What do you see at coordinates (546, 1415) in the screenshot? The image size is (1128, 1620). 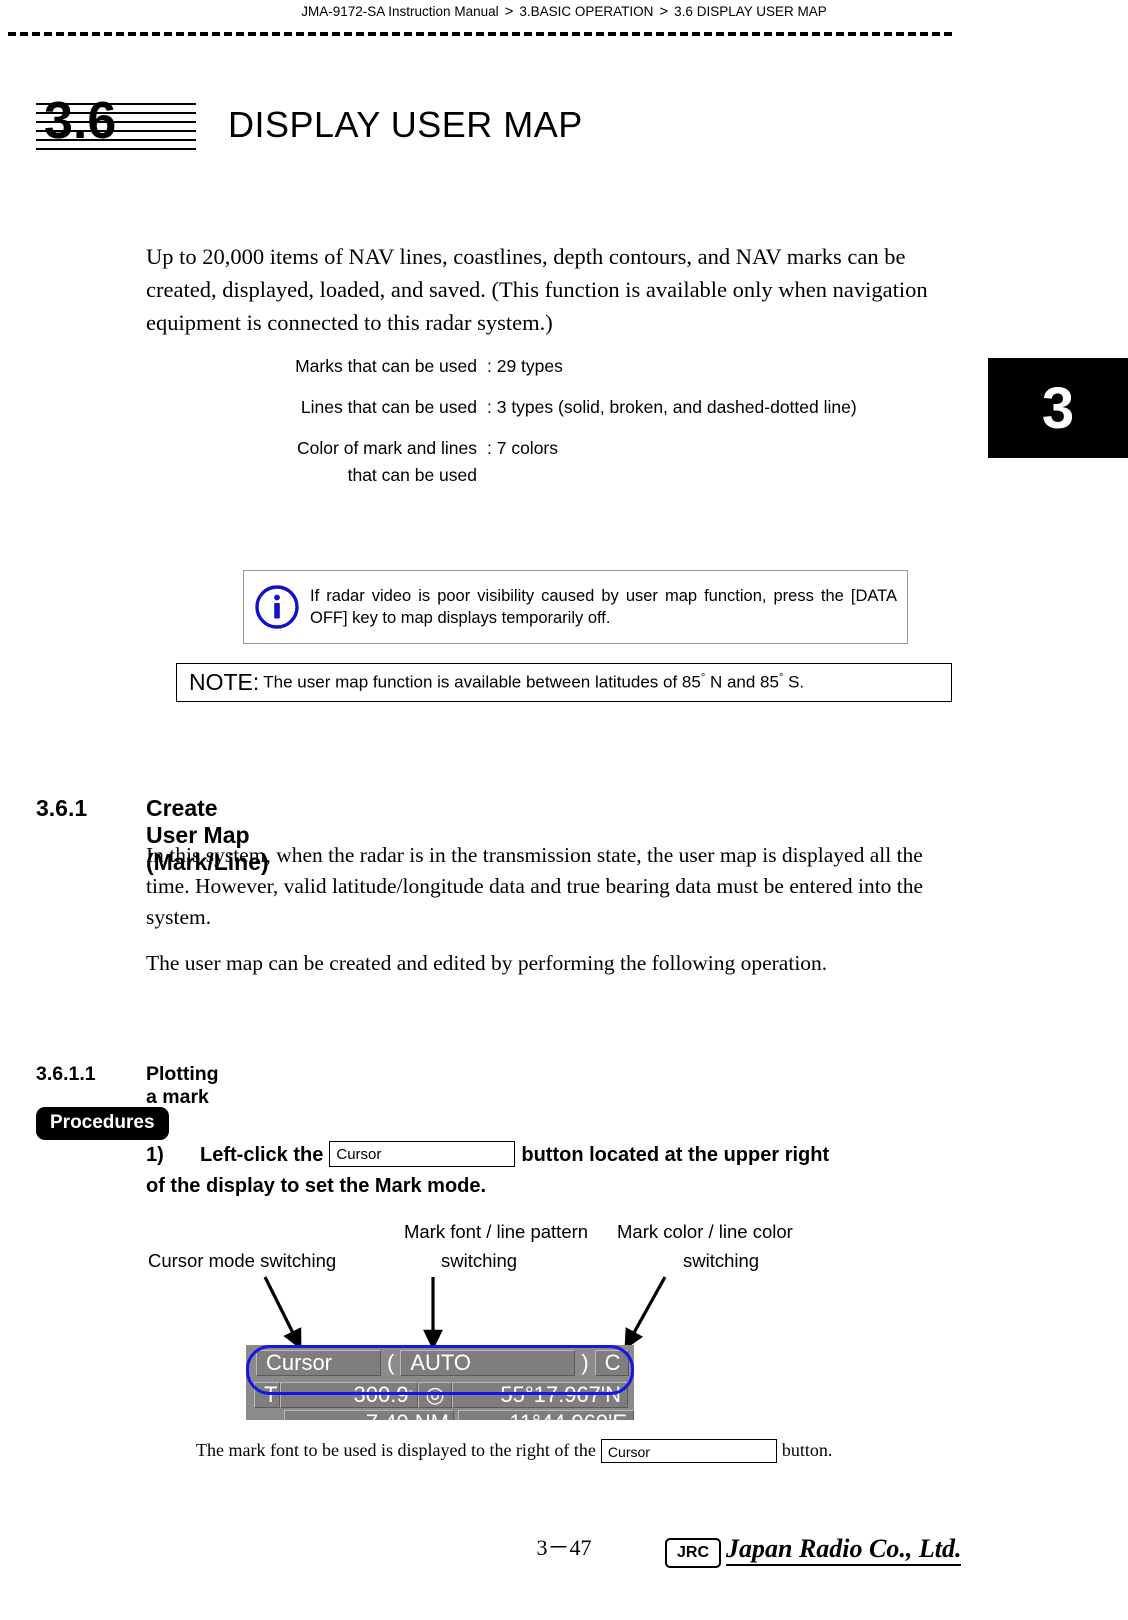 I see `radar-longitude-value: 11°44.969'E` at bounding box center [546, 1415].